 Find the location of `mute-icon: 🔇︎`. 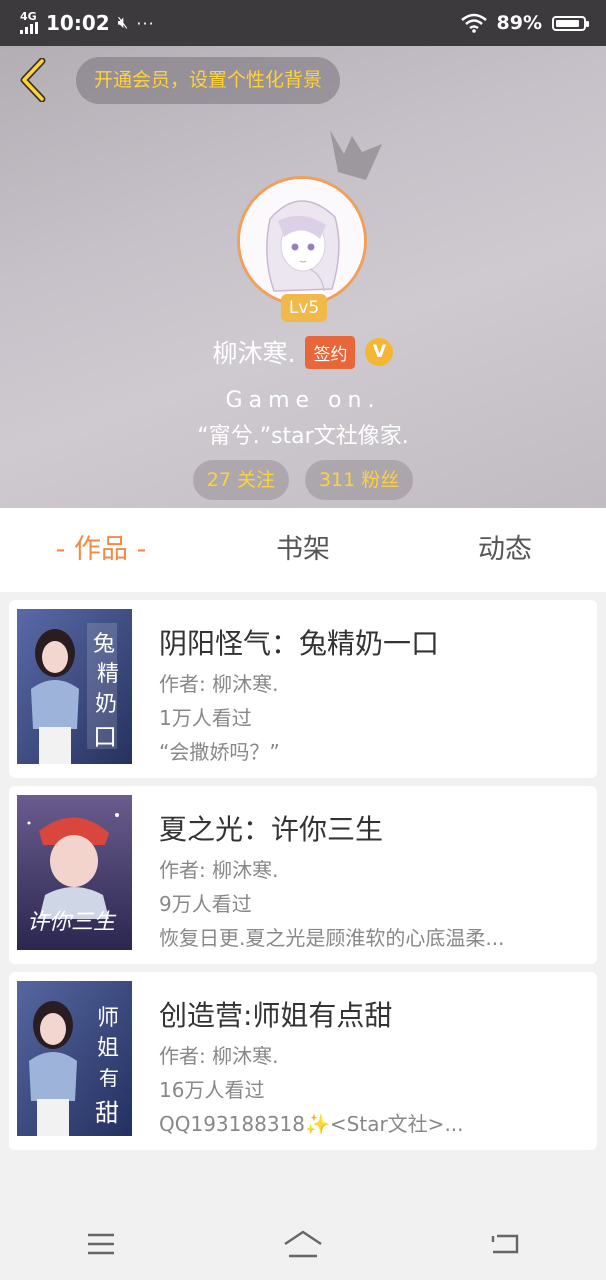

mute-icon: 🔇︎ is located at coordinates (123, 23).